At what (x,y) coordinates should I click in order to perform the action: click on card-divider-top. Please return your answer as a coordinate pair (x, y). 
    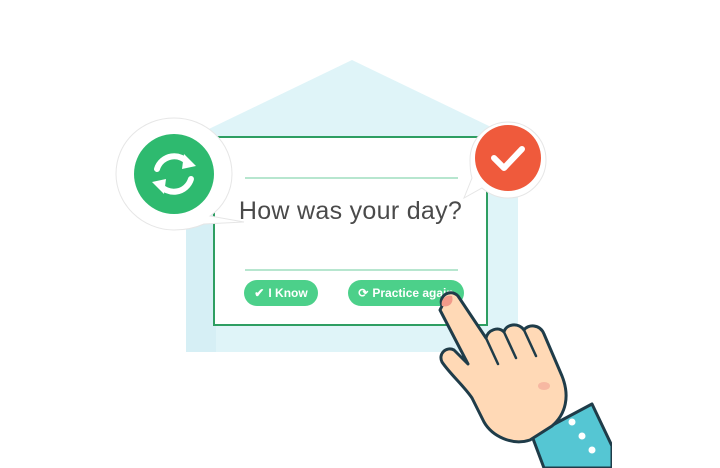
    Looking at the image, I should click on (351, 178).